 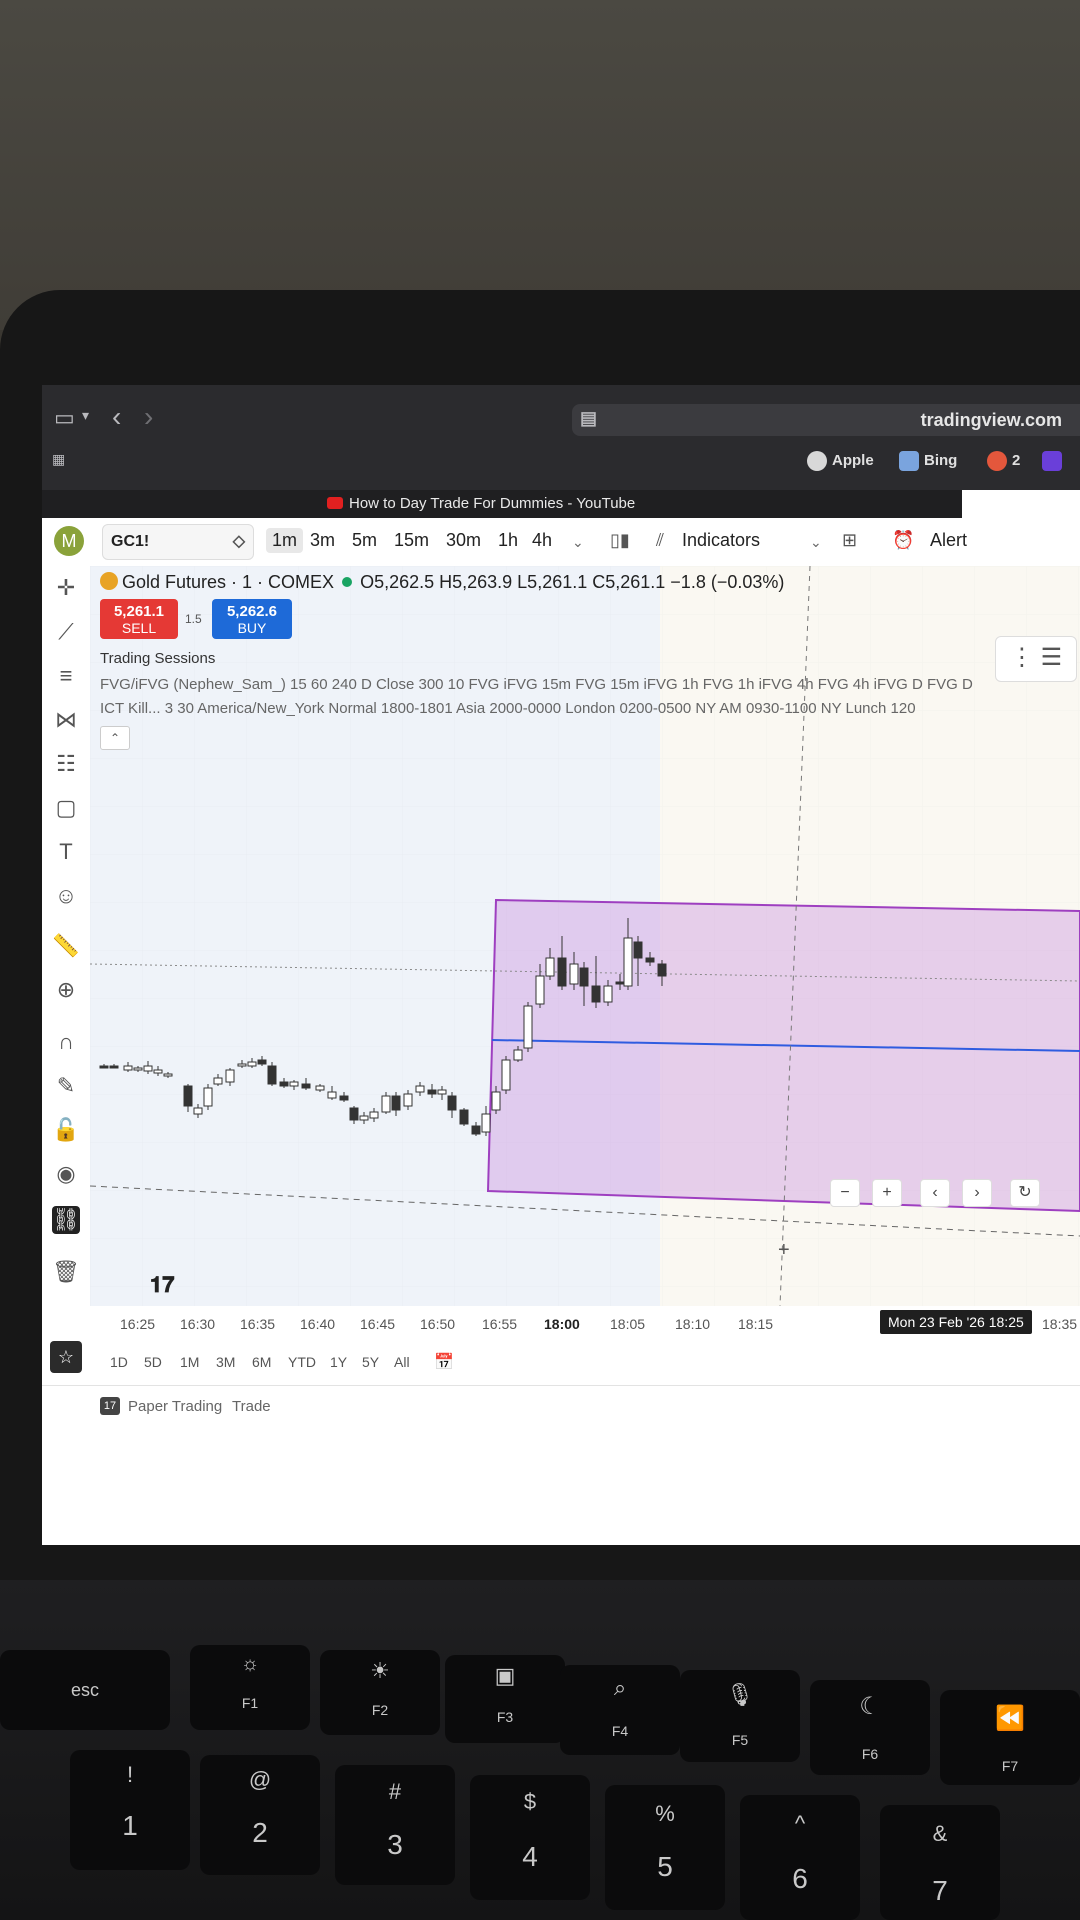 I want to click on tf-30m: 30m, so click(x=463, y=540).